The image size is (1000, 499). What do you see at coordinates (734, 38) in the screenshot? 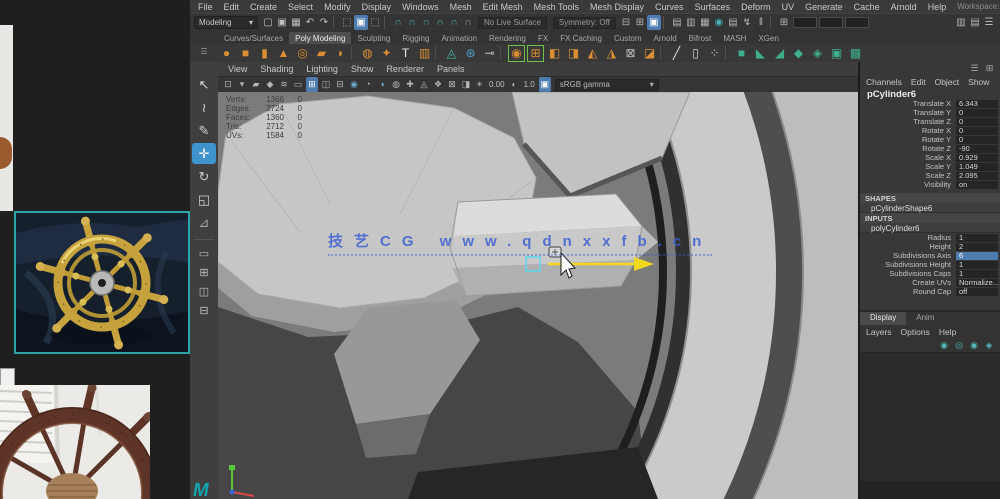
I see `shelf-tab: MASH` at bounding box center [734, 38].